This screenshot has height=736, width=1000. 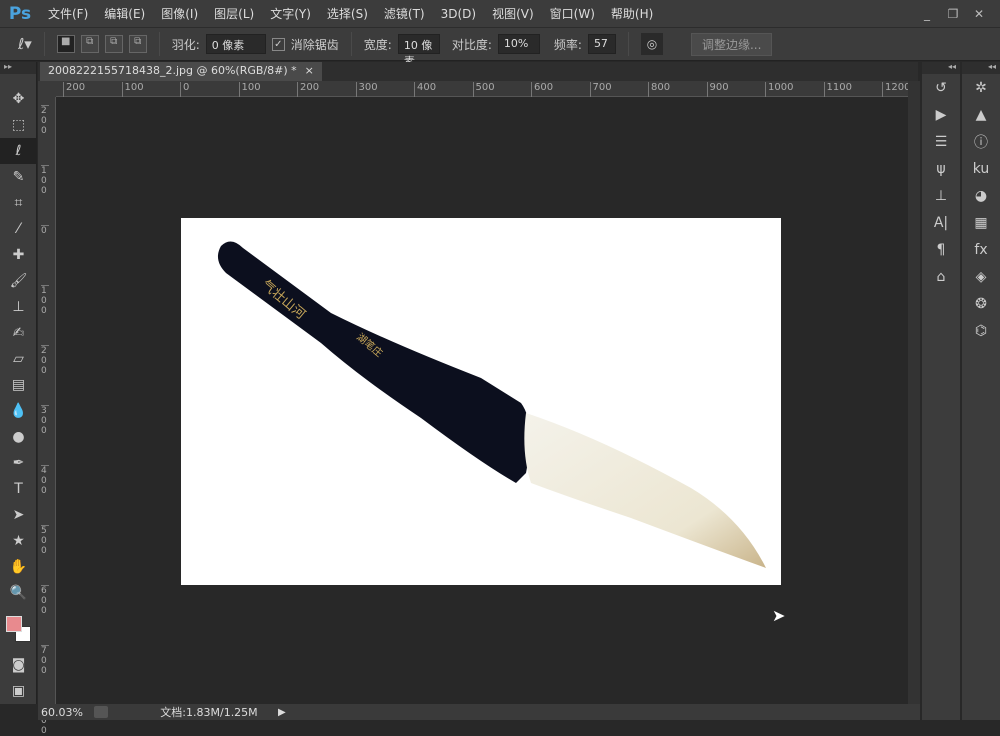 What do you see at coordinates (18, 515) in the screenshot?
I see `path-selection-tool-icon: ➤` at bounding box center [18, 515].